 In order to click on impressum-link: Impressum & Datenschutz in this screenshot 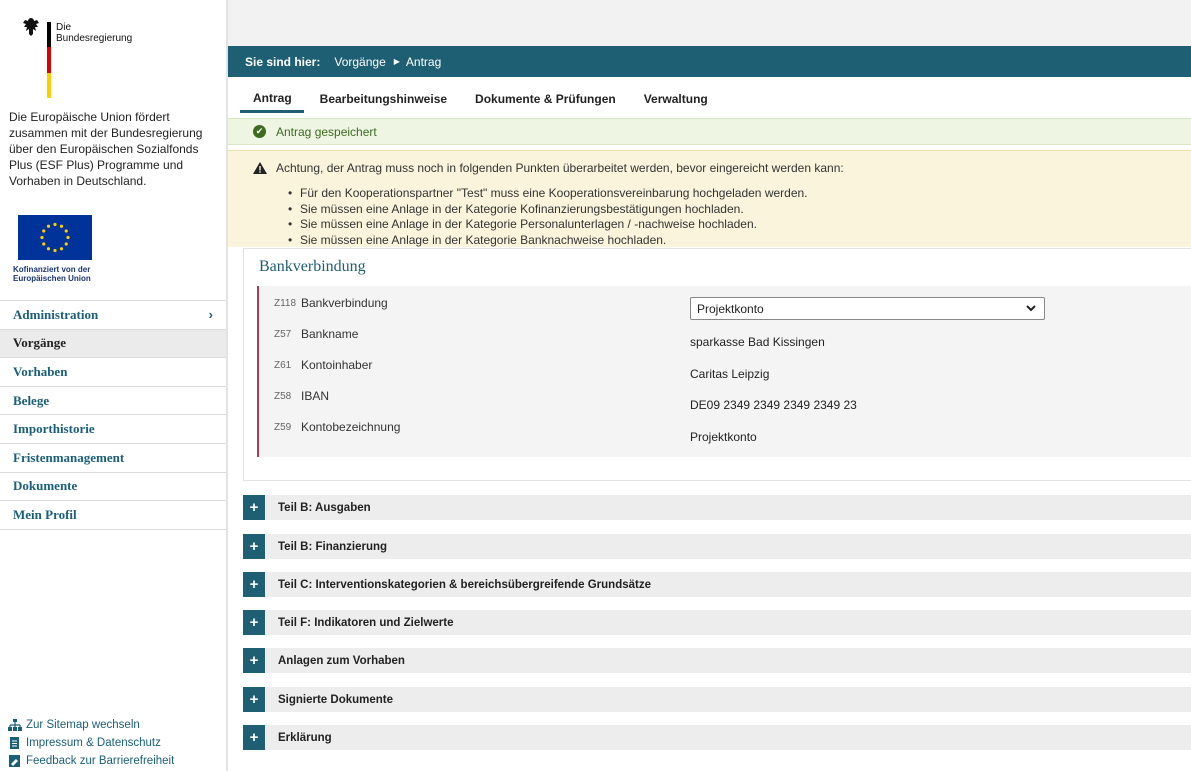, I will do `click(91, 743)`.